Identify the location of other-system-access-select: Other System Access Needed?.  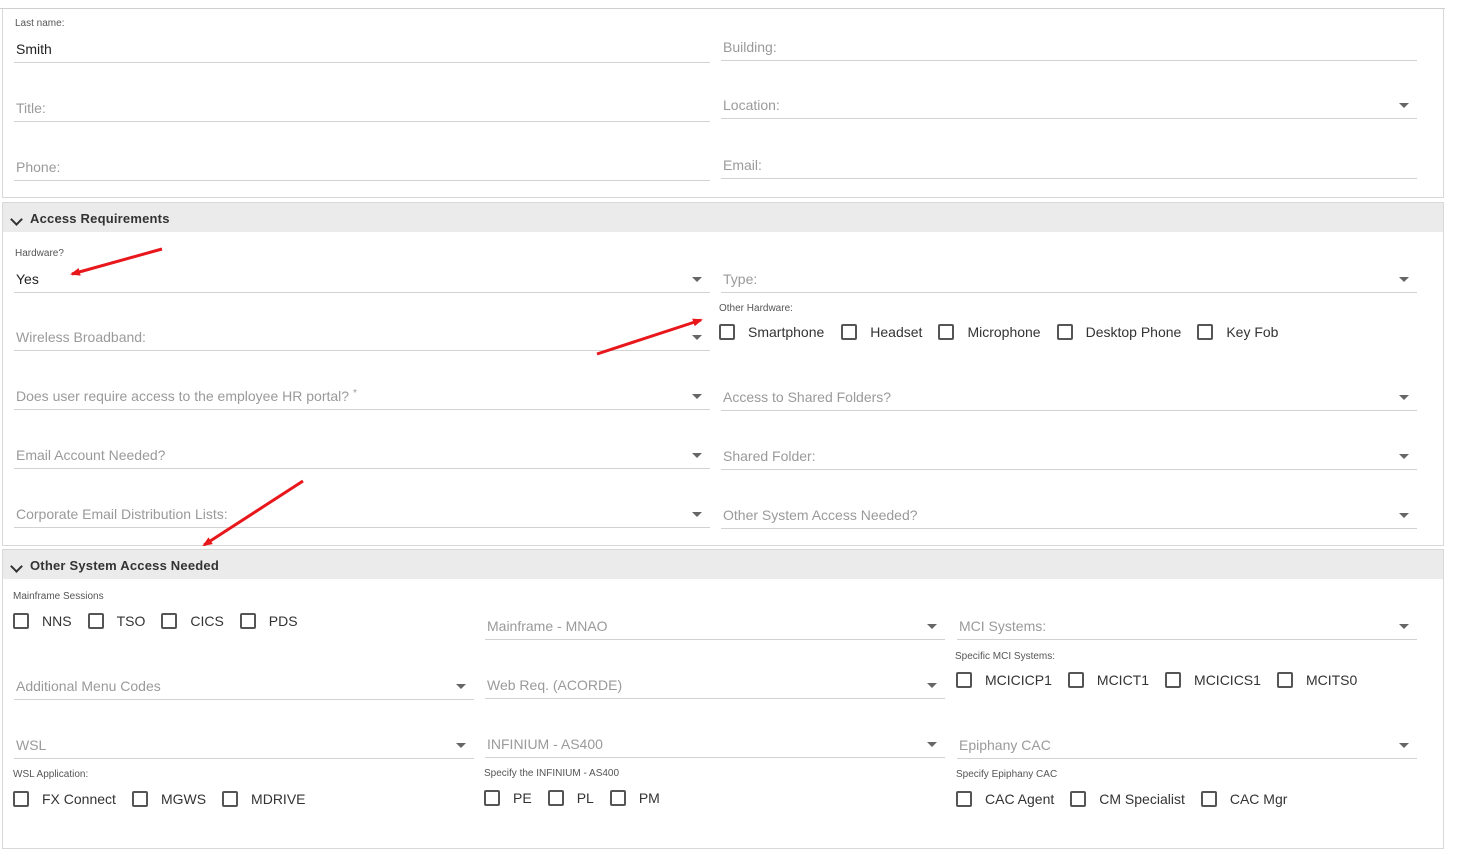
(1069, 515).